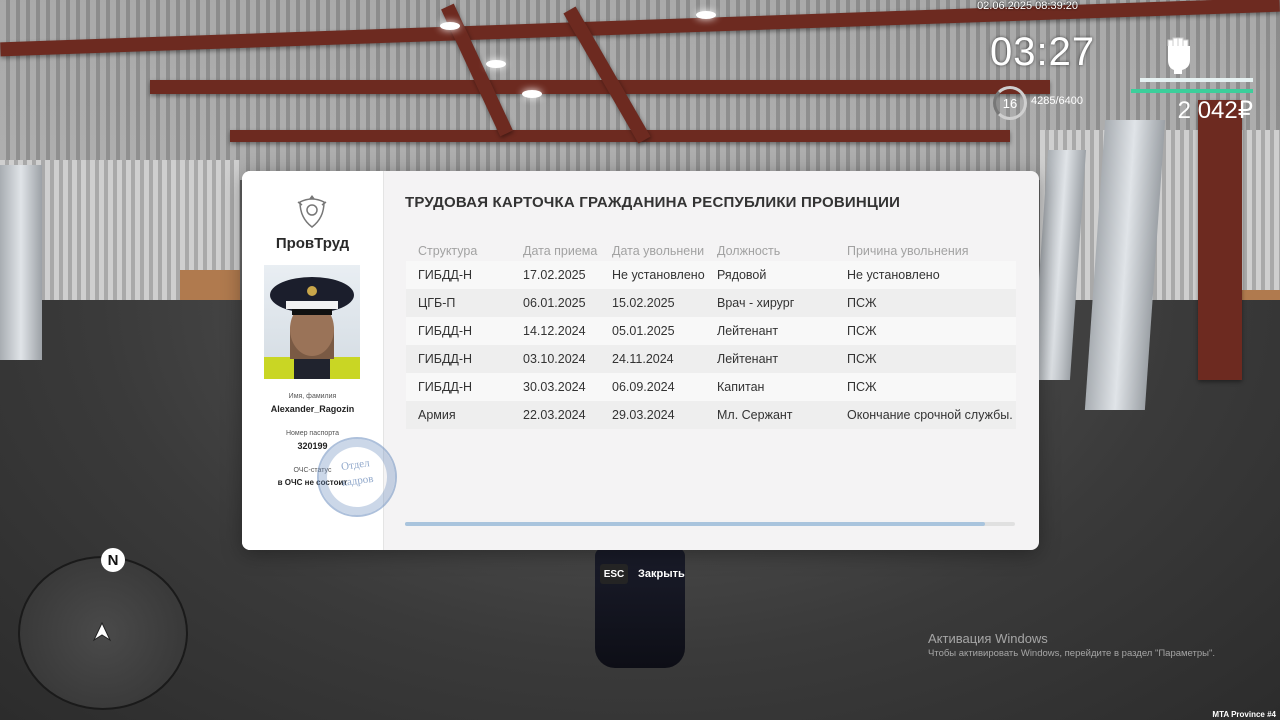 The width and height of the screenshot is (1280, 720). Describe the element at coordinates (1027, 6) in the screenshot. I see `hud-datetime: 02.06.2025 08:39:20` at that location.